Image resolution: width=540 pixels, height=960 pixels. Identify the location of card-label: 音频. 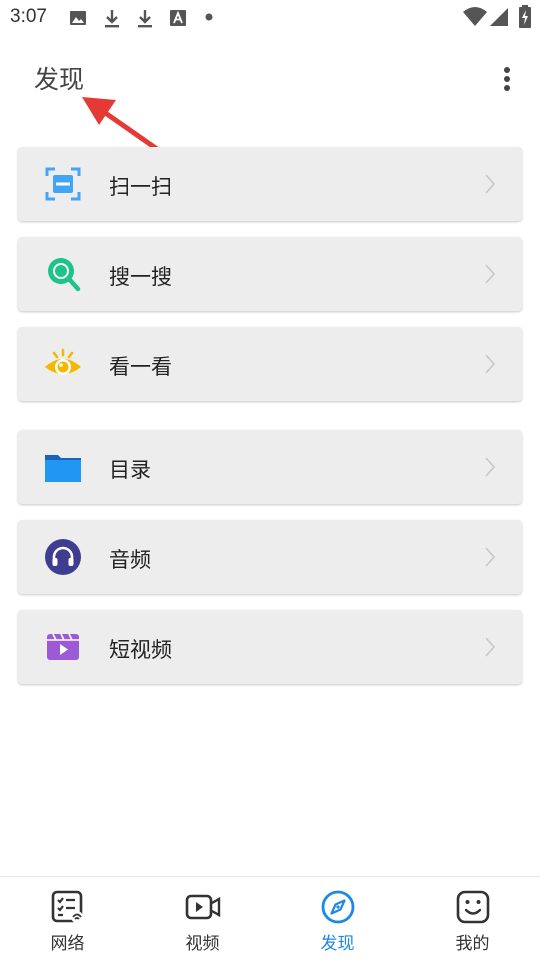
(130, 560).